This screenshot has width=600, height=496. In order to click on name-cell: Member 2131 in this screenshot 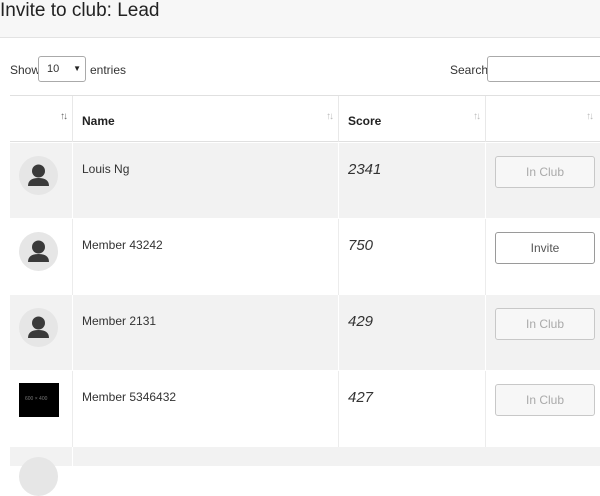, I will do `click(206, 333)`.